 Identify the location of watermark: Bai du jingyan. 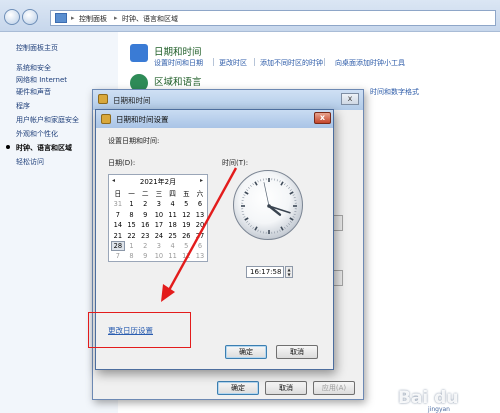
(428, 400).